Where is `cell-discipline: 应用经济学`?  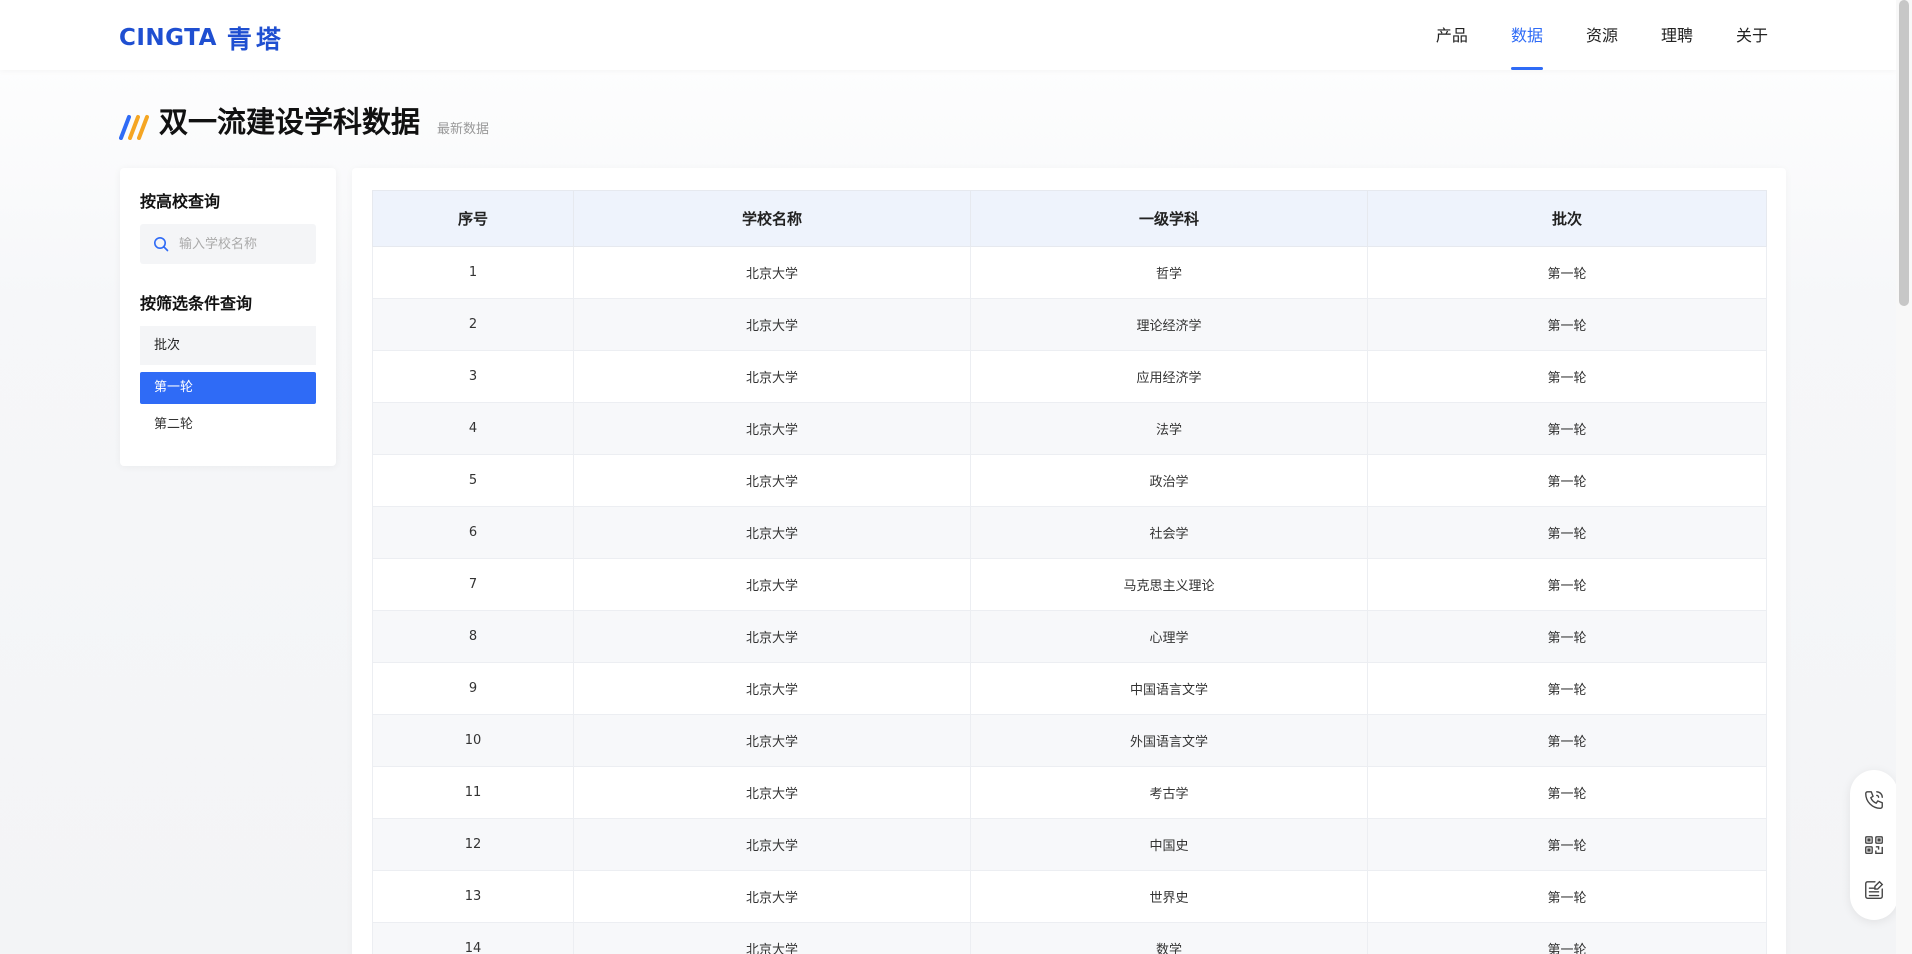 cell-discipline: 应用经济学 is located at coordinates (1169, 376).